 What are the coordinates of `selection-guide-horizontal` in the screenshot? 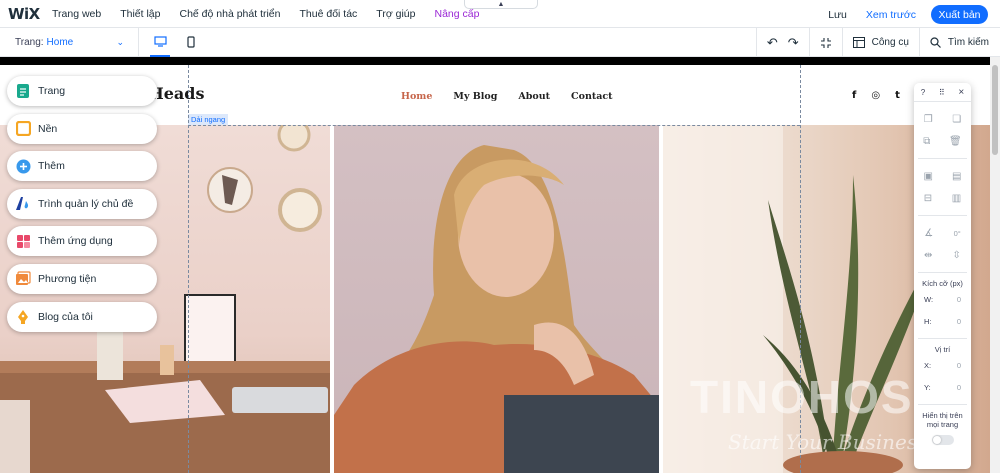 It's located at (494, 125).